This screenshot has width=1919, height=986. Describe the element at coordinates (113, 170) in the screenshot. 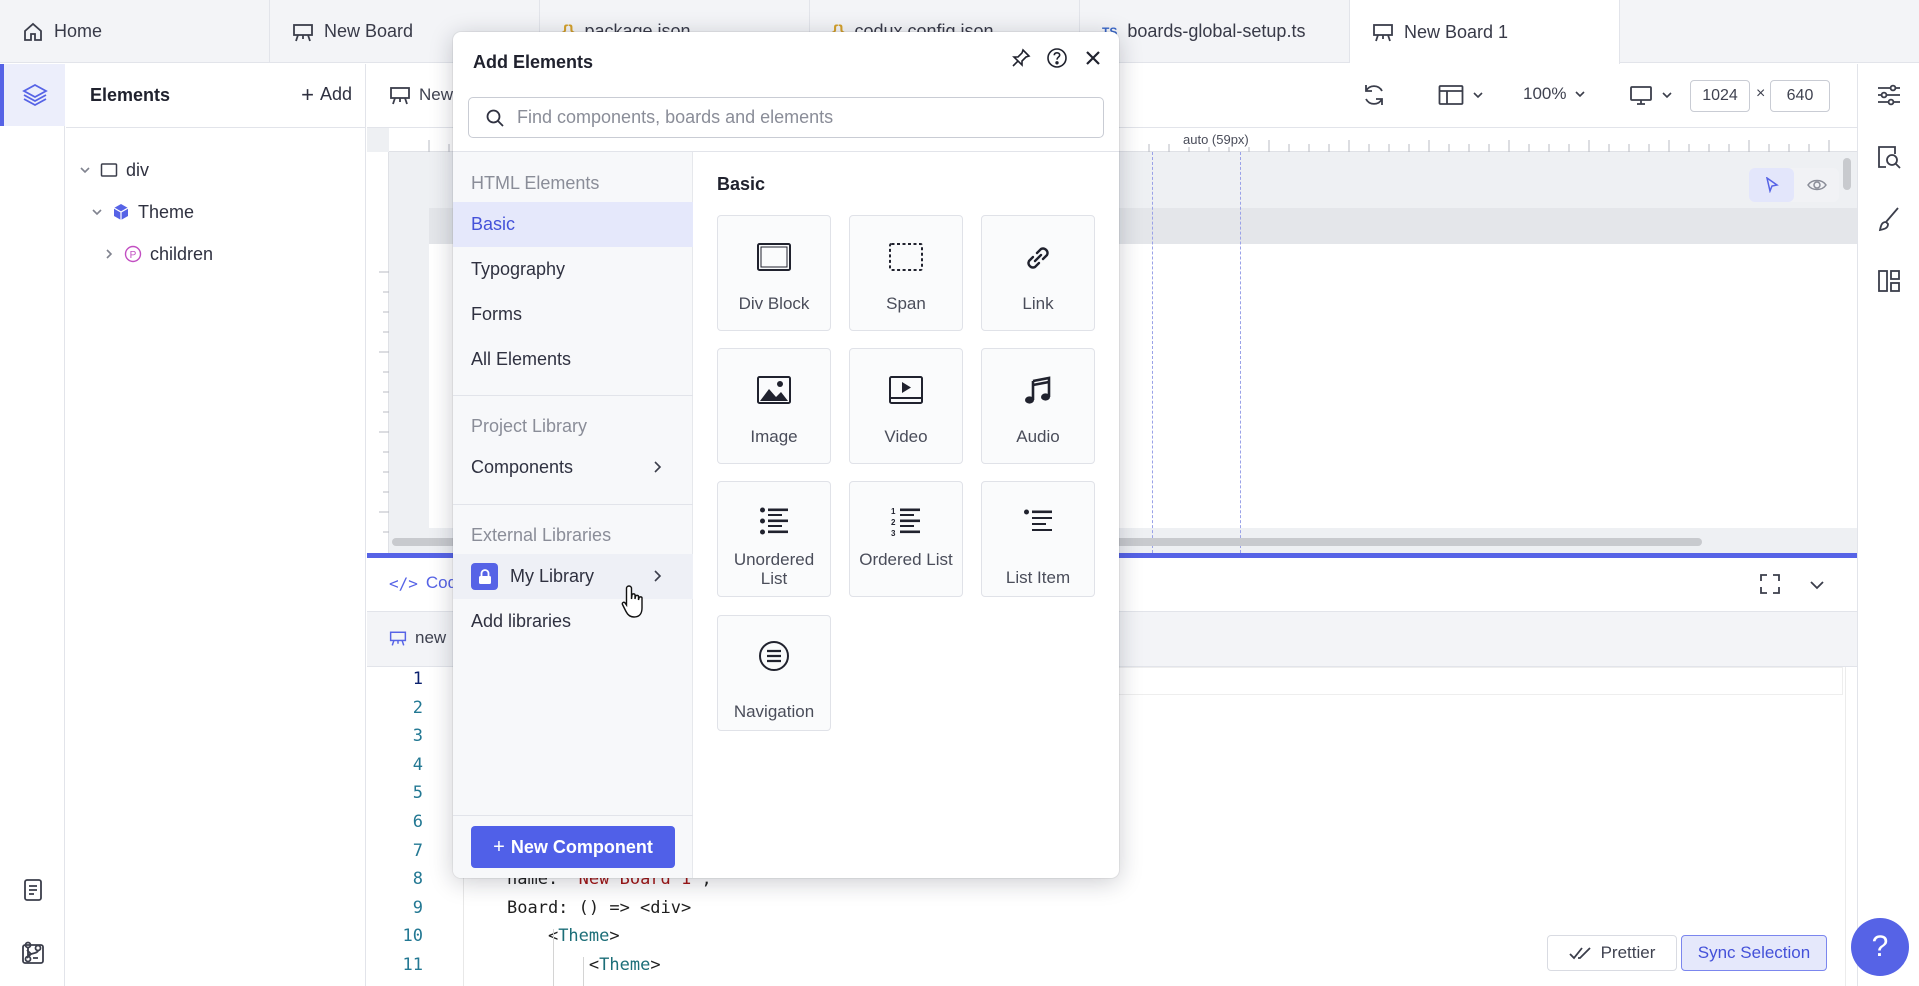

I see `tree-node-div: div` at that location.